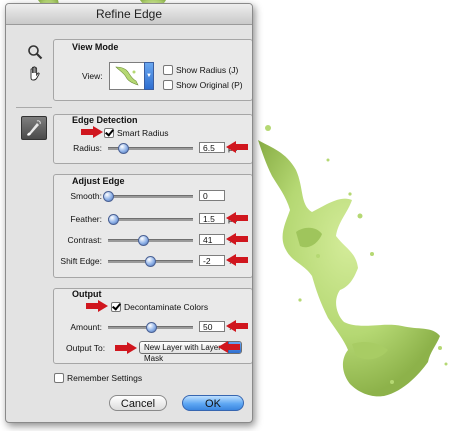 Image resolution: width=466 pixels, height=431 pixels. I want to click on shift-edge-slider, so click(150, 261).